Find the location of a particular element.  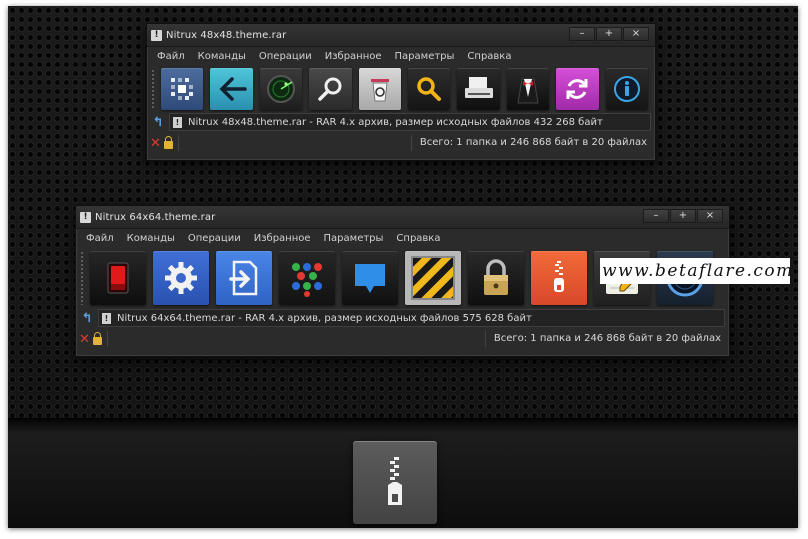

gear-icon is located at coordinates (181, 278).